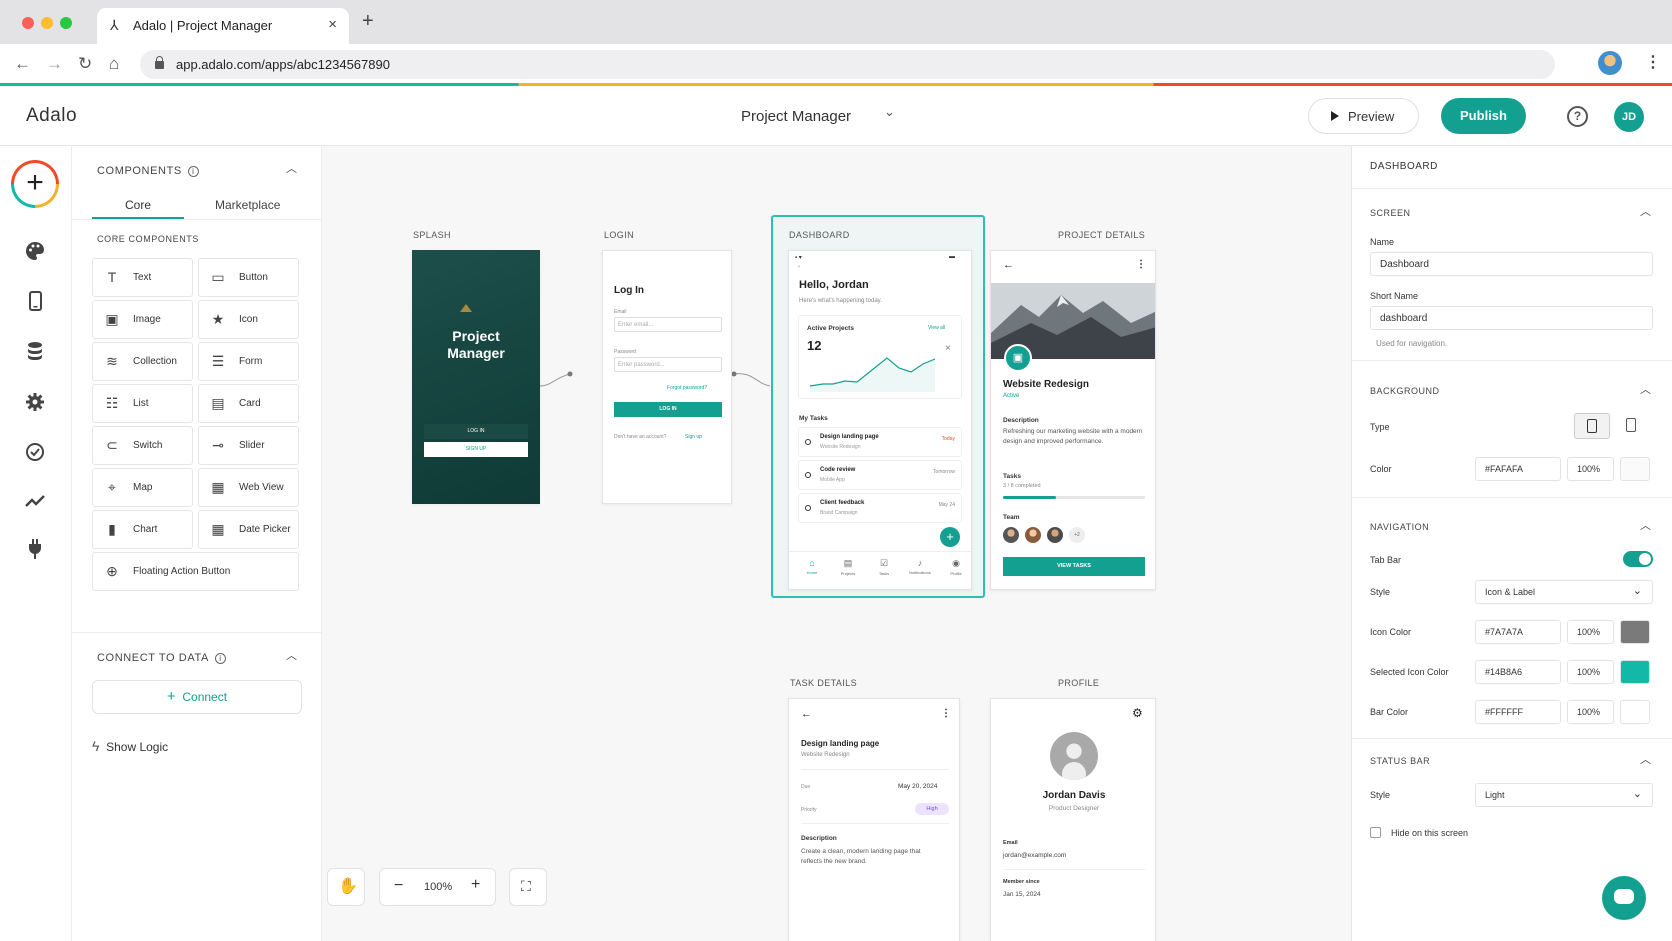 The width and height of the screenshot is (1672, 941). Describe the element at coordinates (35, 454) in the screenshot. I see `check-circle-icon` at that location.